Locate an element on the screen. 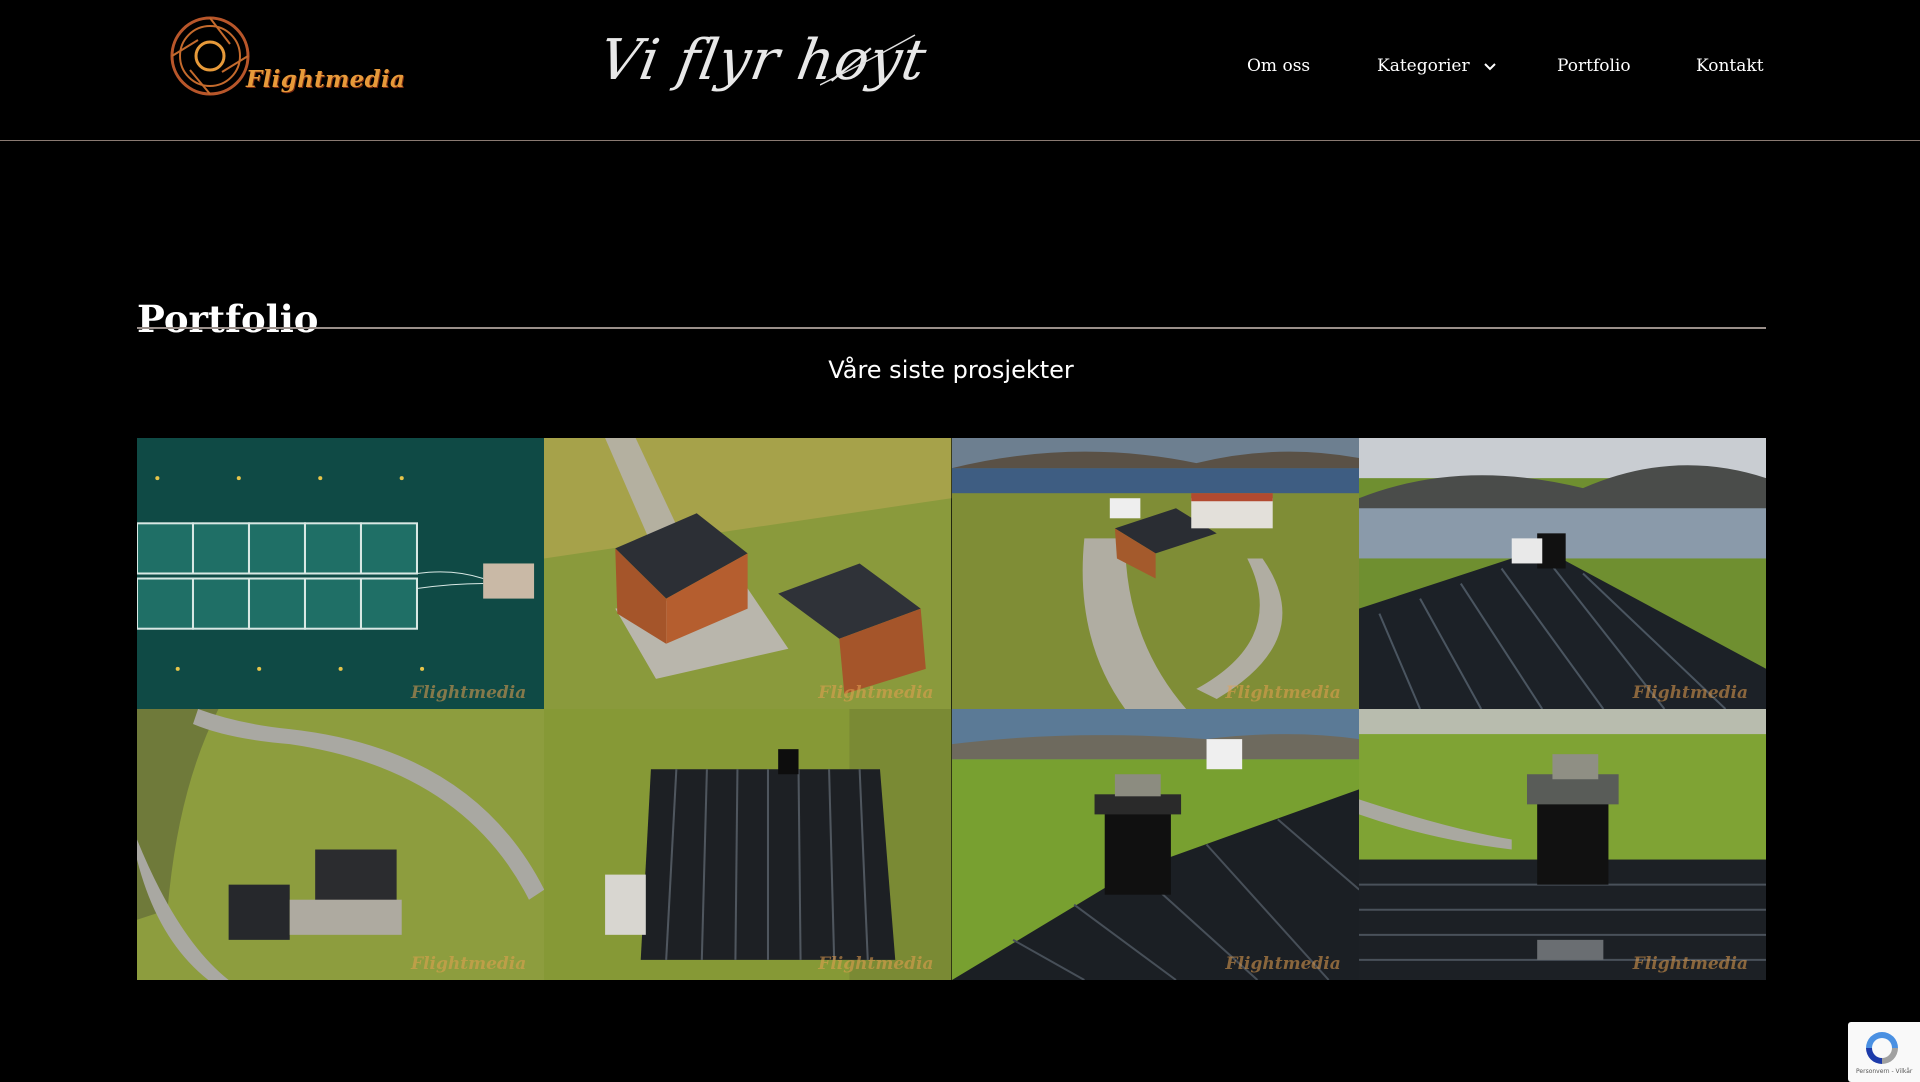 The height and width of the screenshot is (1082, 1920). gallery-item-fish-farm: Flightmedia is located at coordinates (341, 573).